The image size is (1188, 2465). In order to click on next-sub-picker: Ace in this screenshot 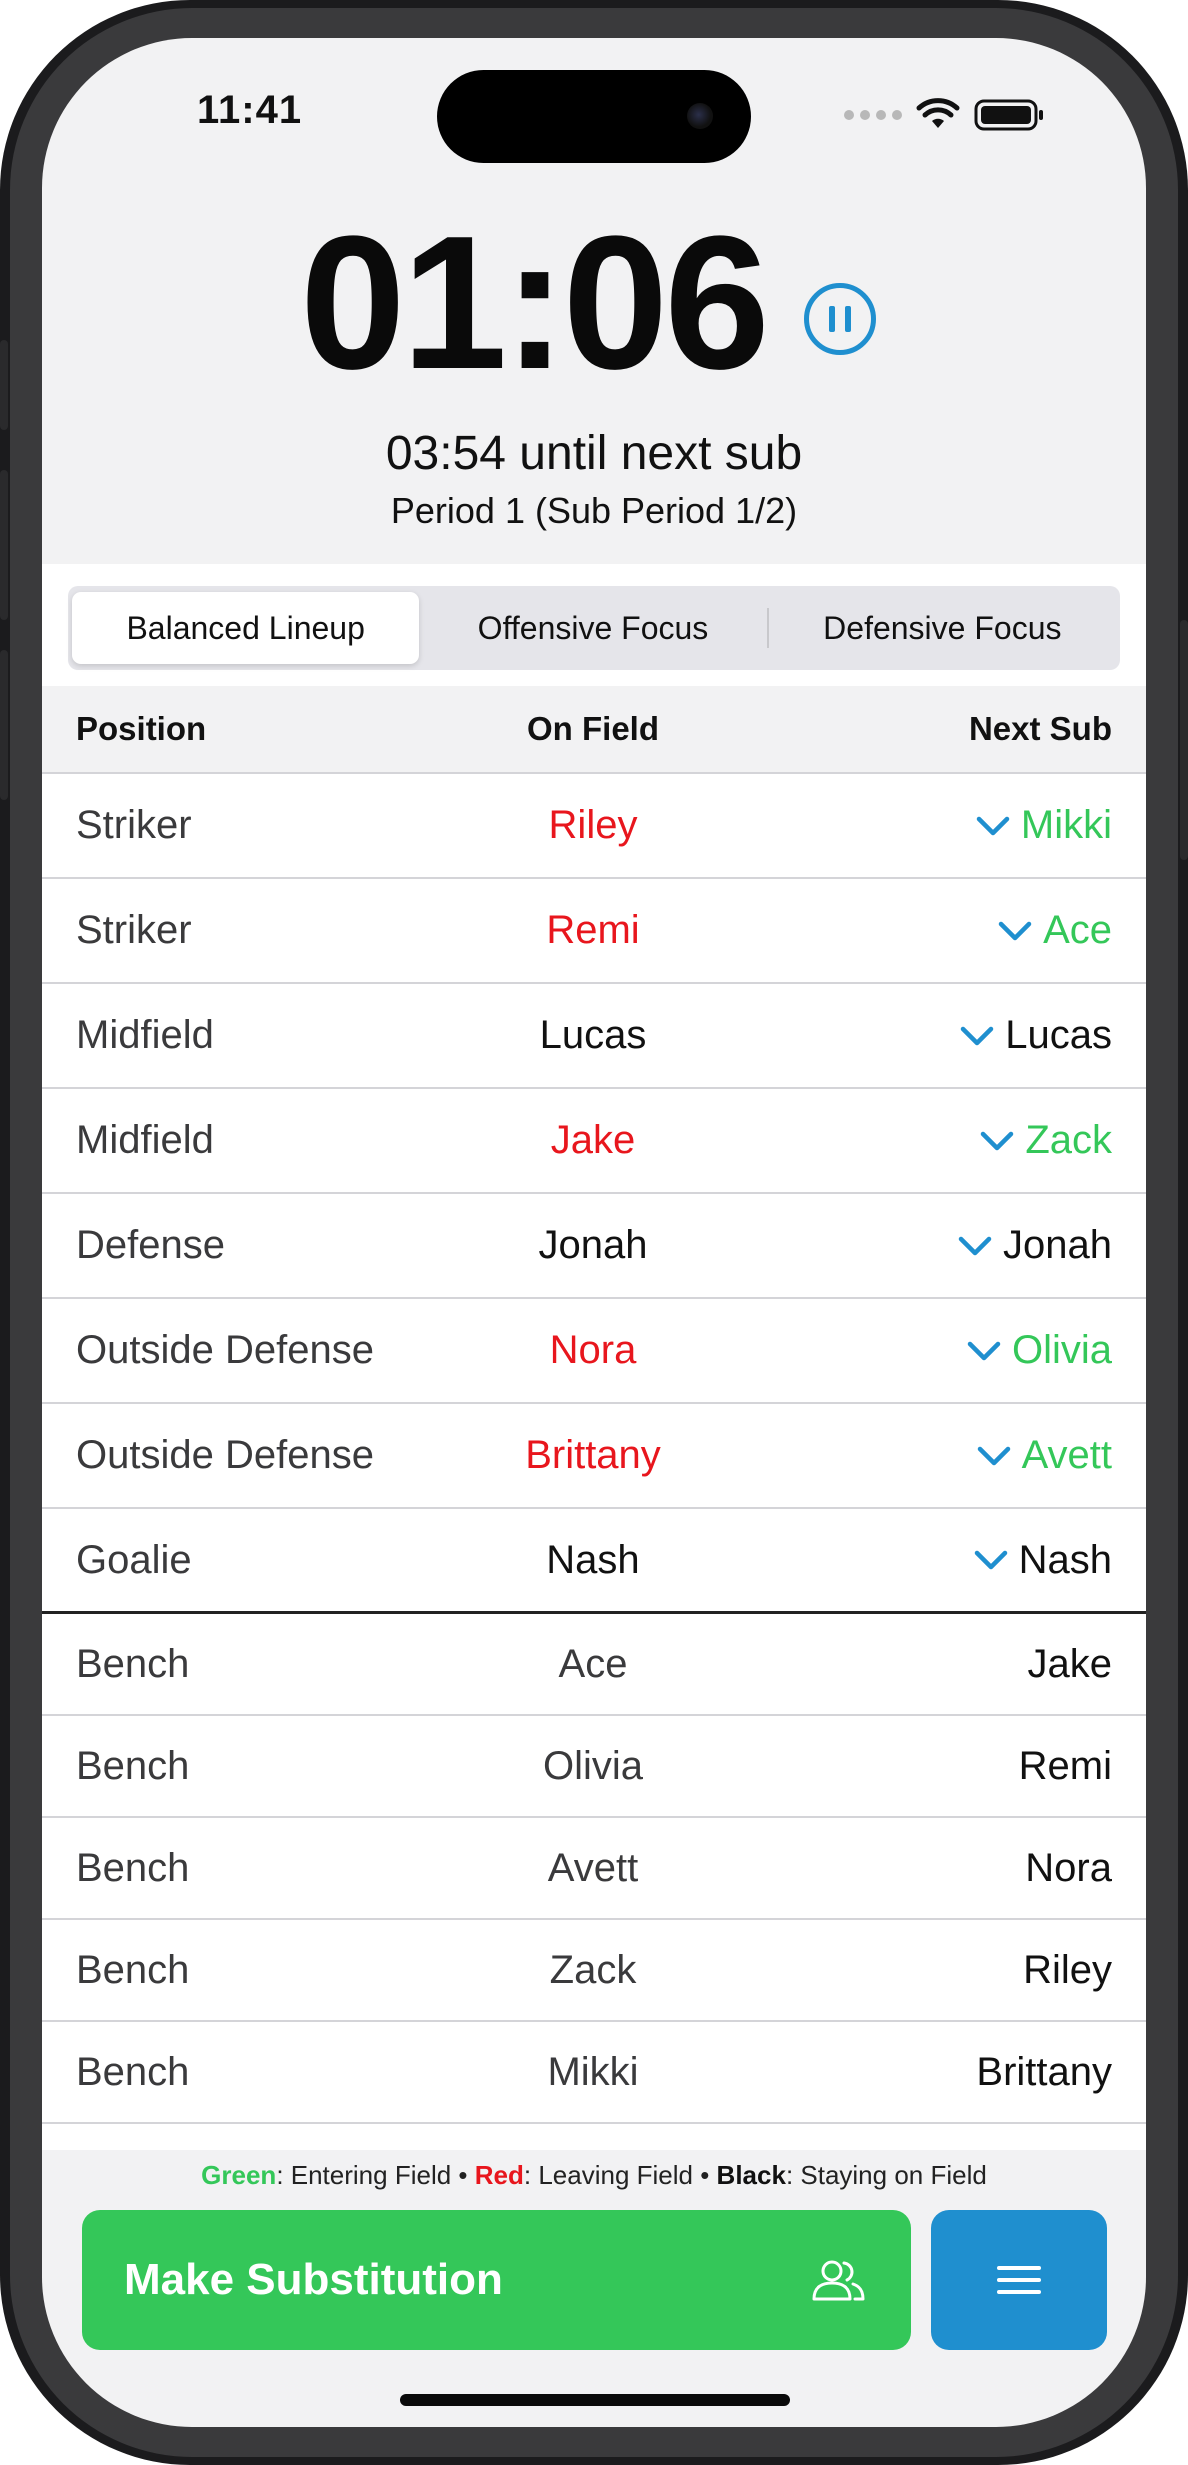, I will do `click(962, 930)`.